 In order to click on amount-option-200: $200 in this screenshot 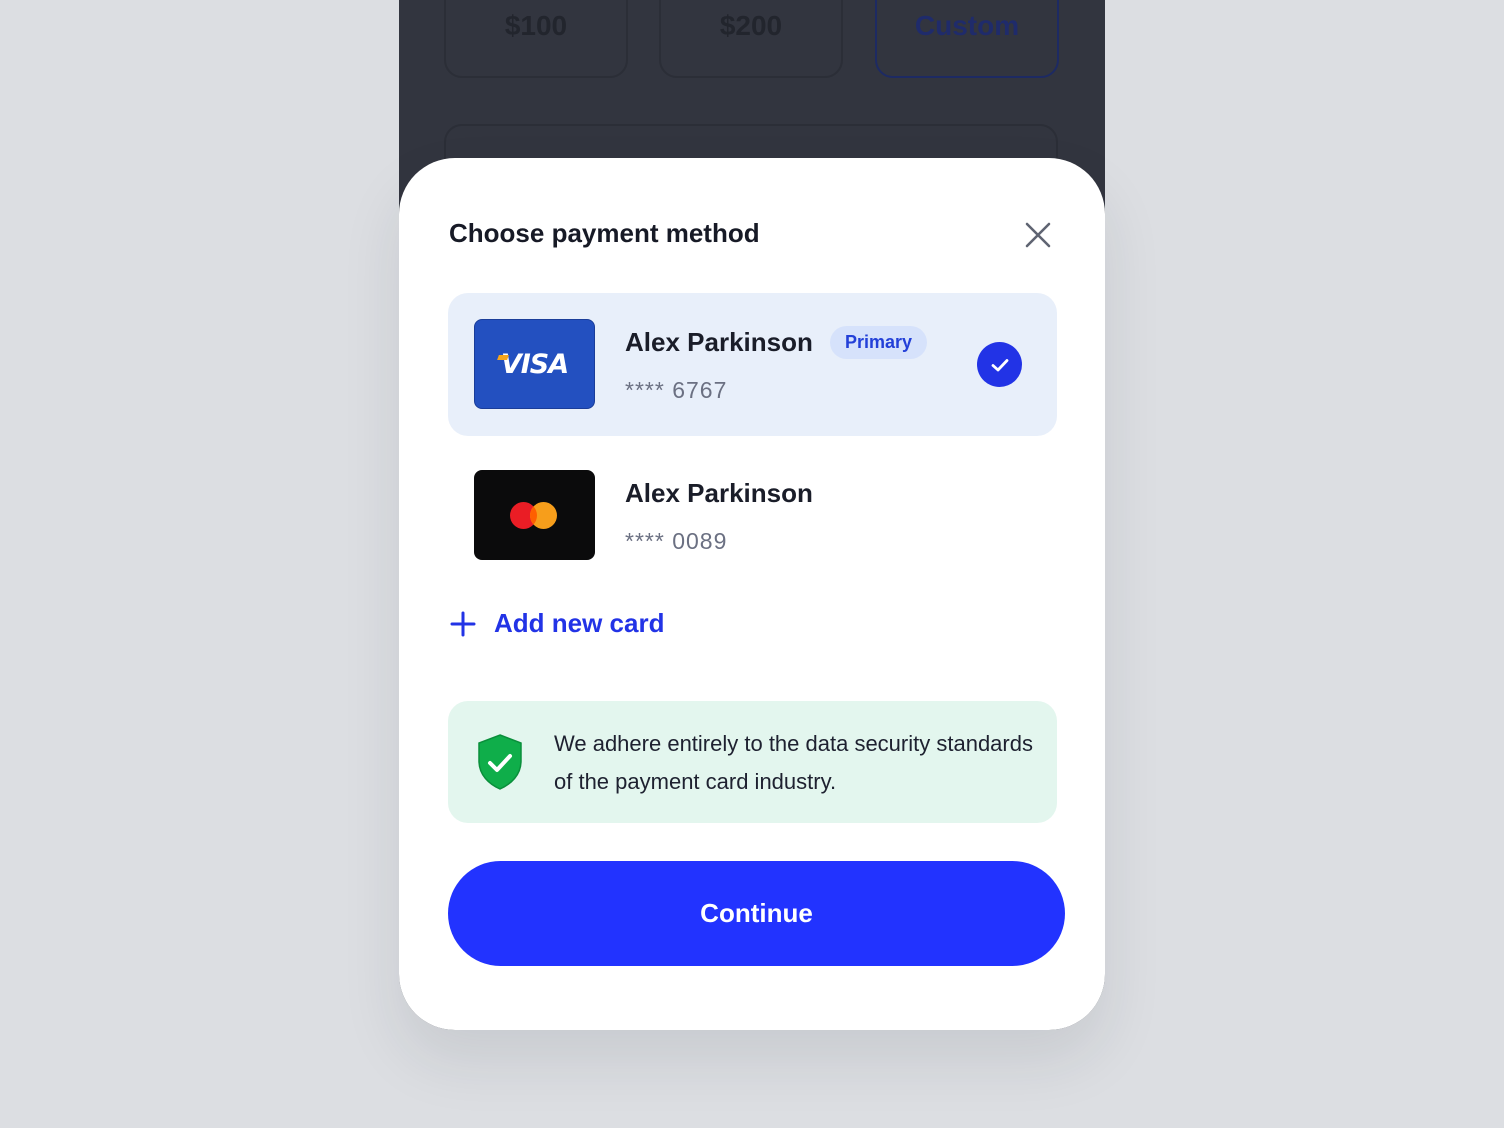, I will do `click(751, 39)`.